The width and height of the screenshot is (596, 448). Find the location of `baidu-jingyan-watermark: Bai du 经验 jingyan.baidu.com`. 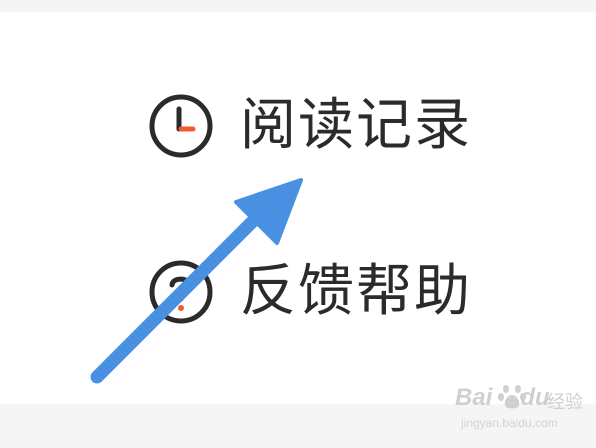

baidu-jingyan-watermark: Bai du 经验 jingyan.baidu.com is located at coordinates (521, 412).